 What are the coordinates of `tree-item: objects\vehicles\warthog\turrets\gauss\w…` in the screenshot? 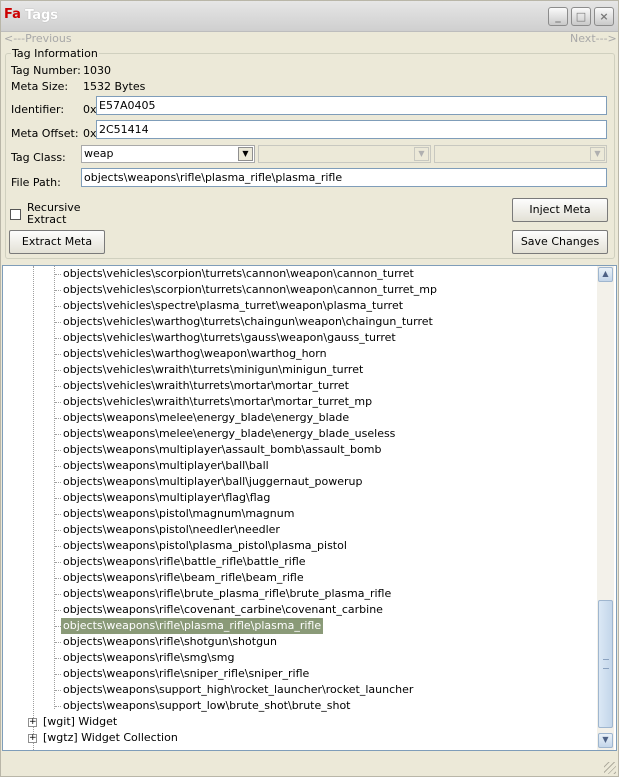 It's located at (229, 338).